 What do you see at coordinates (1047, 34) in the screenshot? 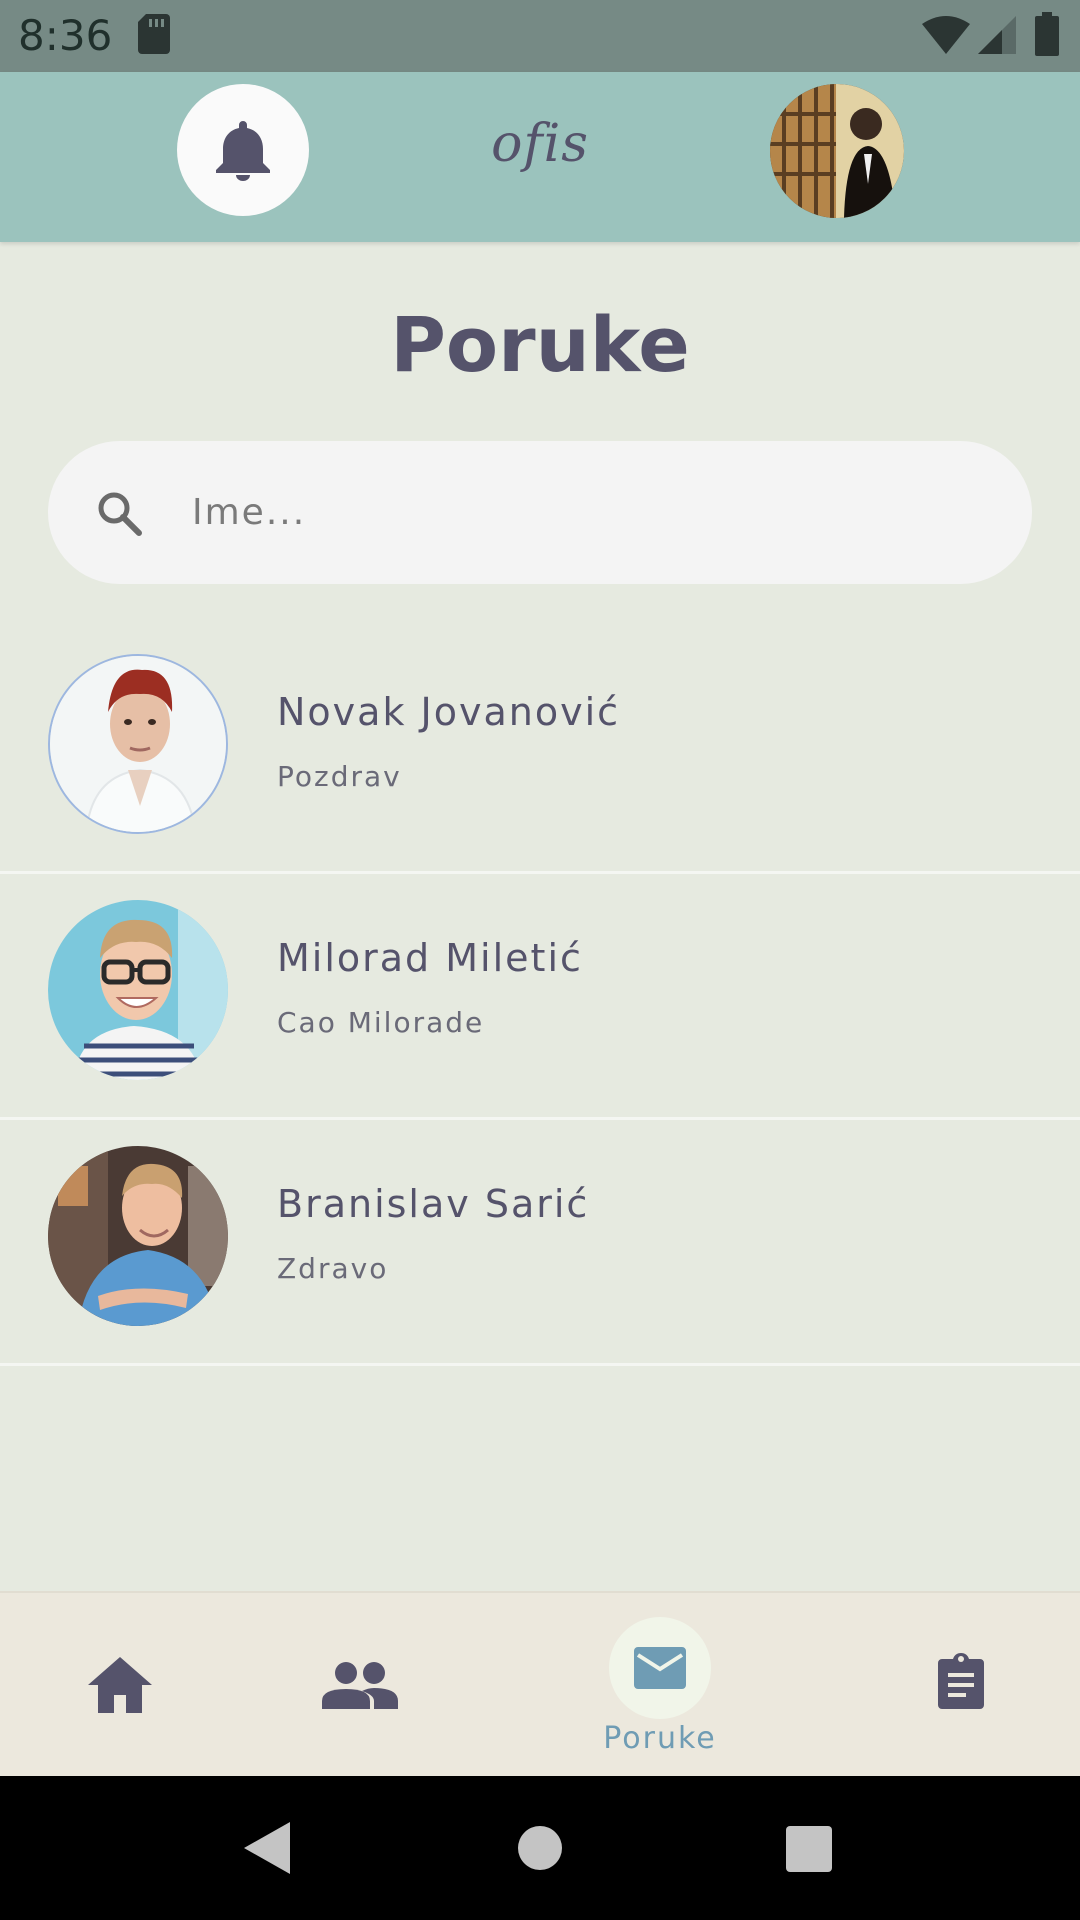
I see `battery-icon` at bounding box center [1047, 34].